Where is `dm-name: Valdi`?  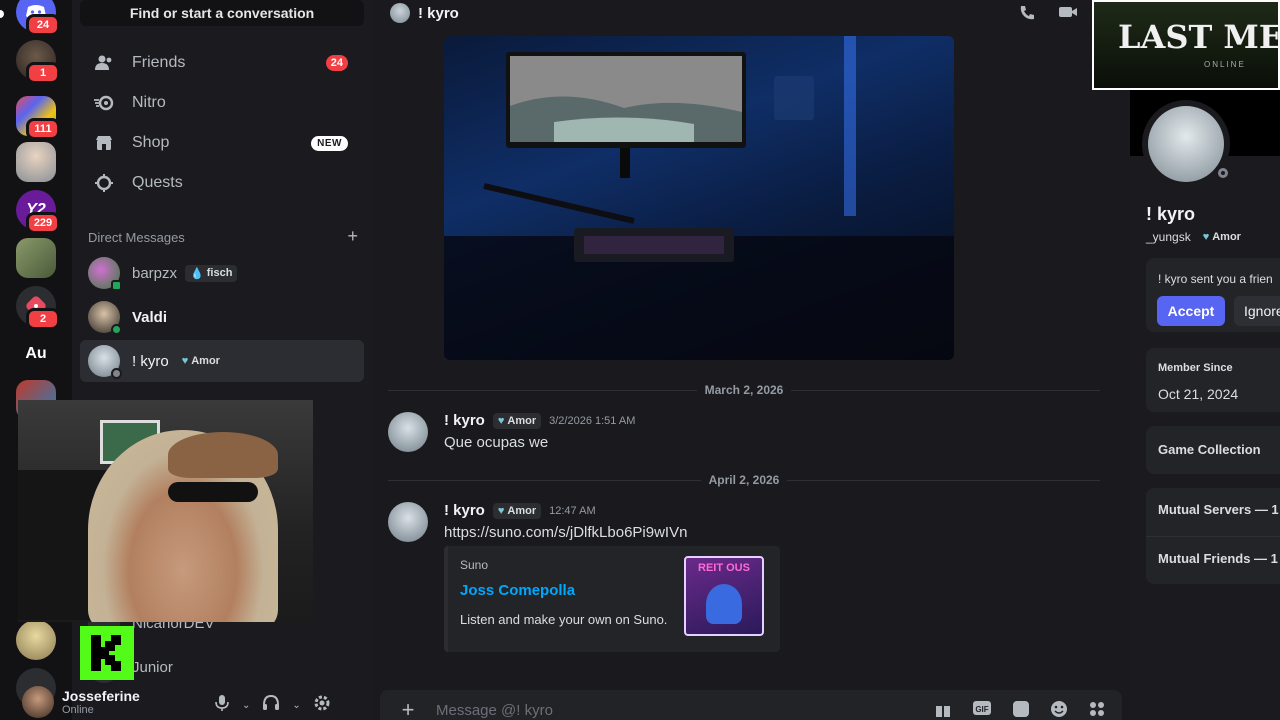
dm-name: Valdi is located at coordinates (150, 317).